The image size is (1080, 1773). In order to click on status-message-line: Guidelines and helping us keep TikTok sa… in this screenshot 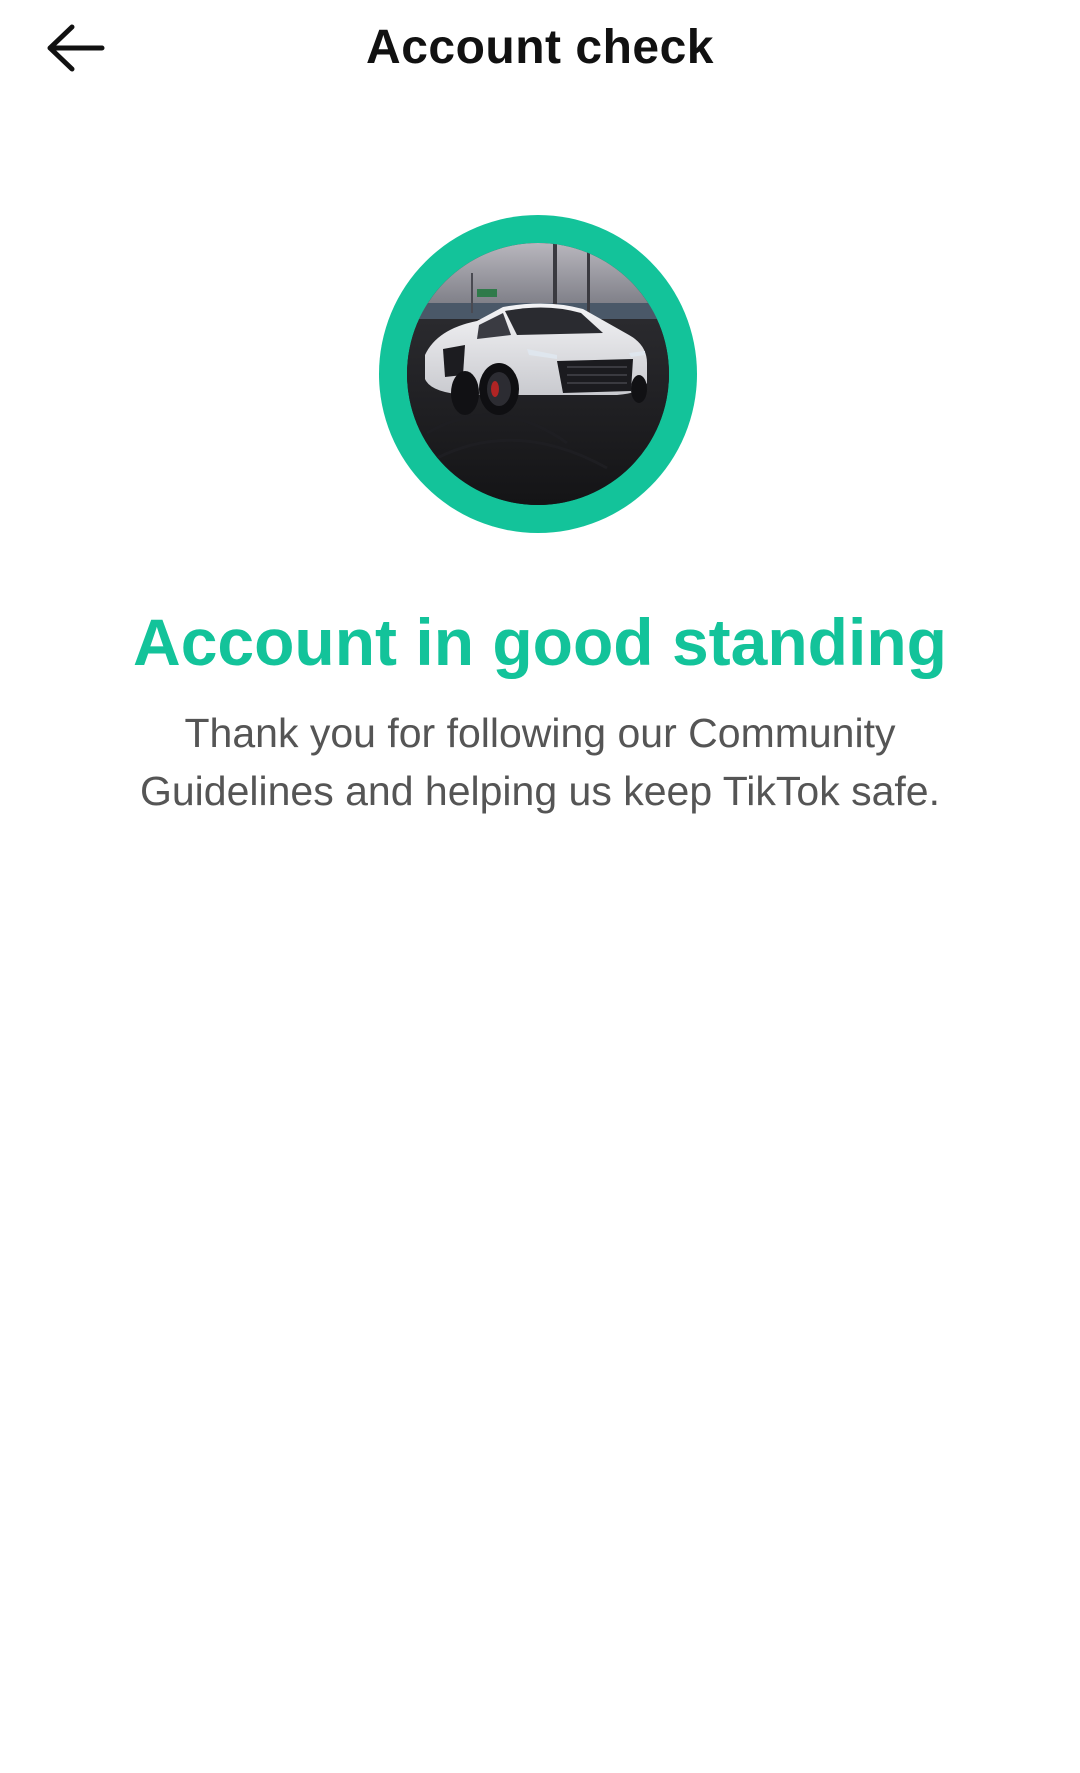, I will do `click(539, 791)`.